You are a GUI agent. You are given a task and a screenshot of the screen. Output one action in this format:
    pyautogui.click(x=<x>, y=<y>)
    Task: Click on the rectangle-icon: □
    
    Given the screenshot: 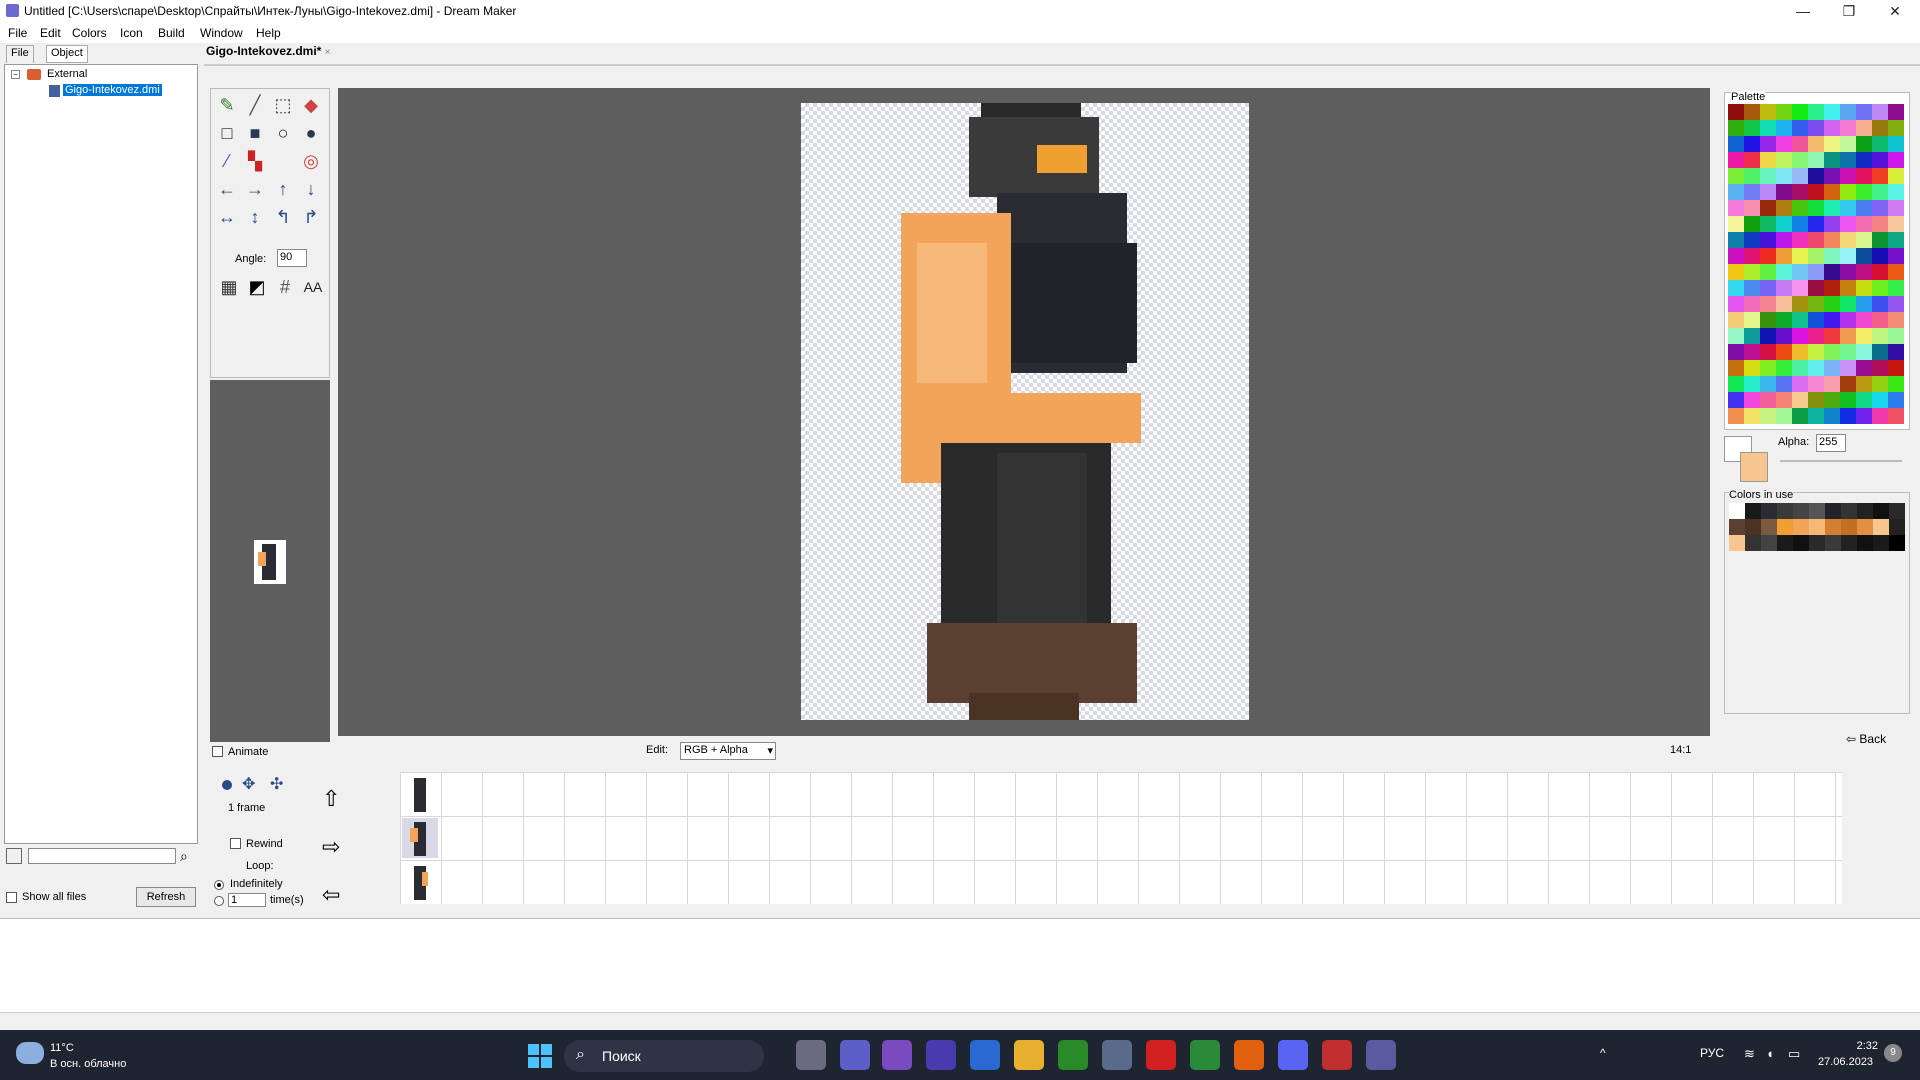 What is the action you would take?
    pyautogui.click(x=227, y=133)
    